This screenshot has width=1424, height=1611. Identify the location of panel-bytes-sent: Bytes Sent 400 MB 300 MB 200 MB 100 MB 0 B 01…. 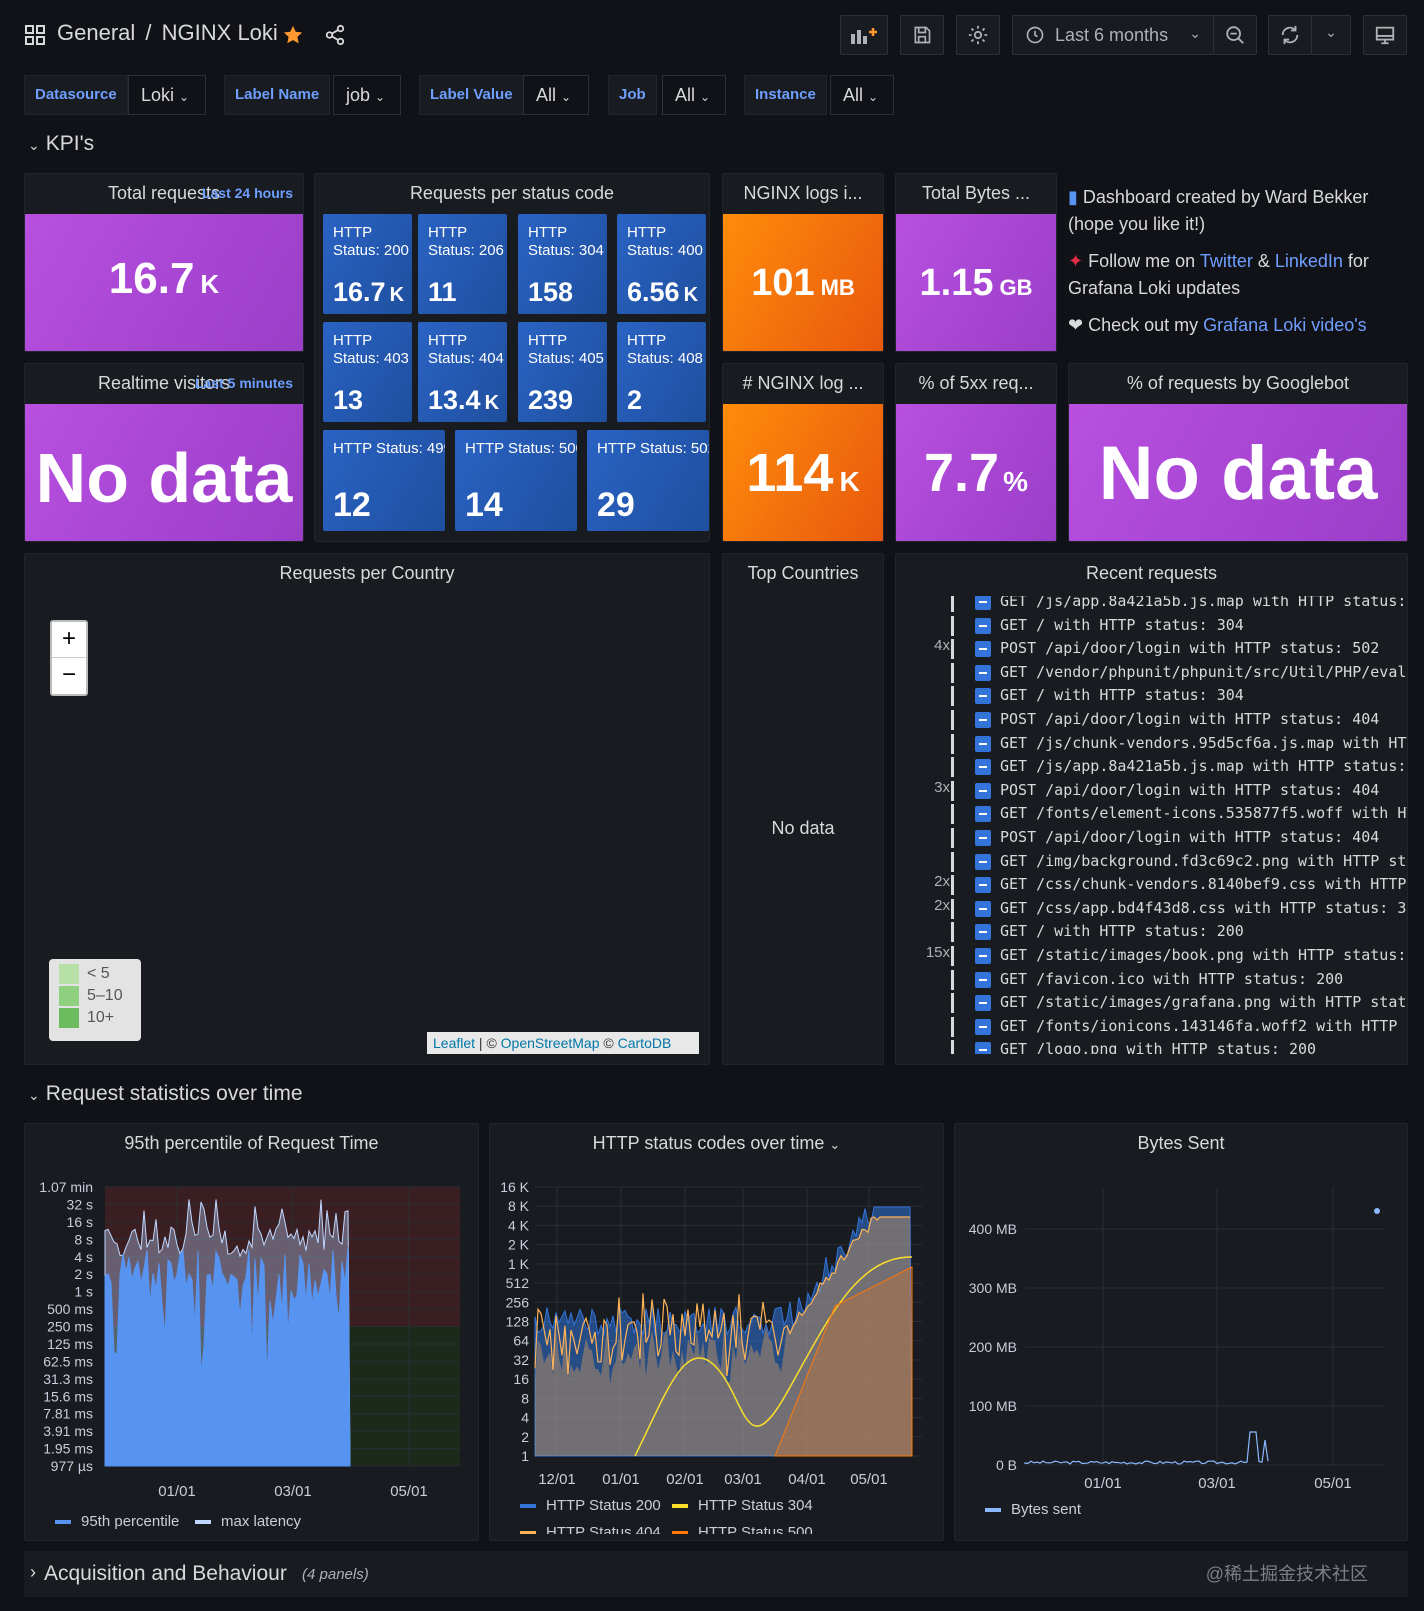
(1181, 1332).